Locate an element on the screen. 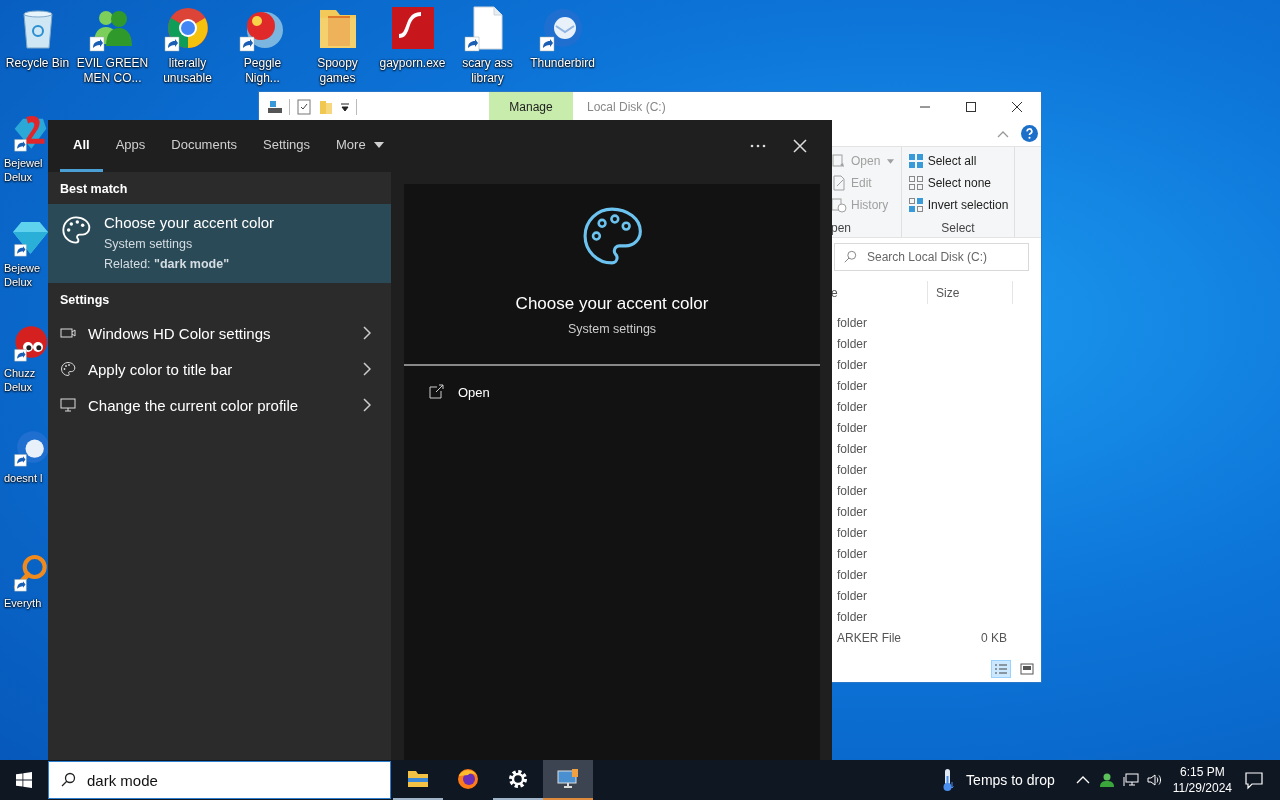  network-icon is located at coordinates (1130, 780).